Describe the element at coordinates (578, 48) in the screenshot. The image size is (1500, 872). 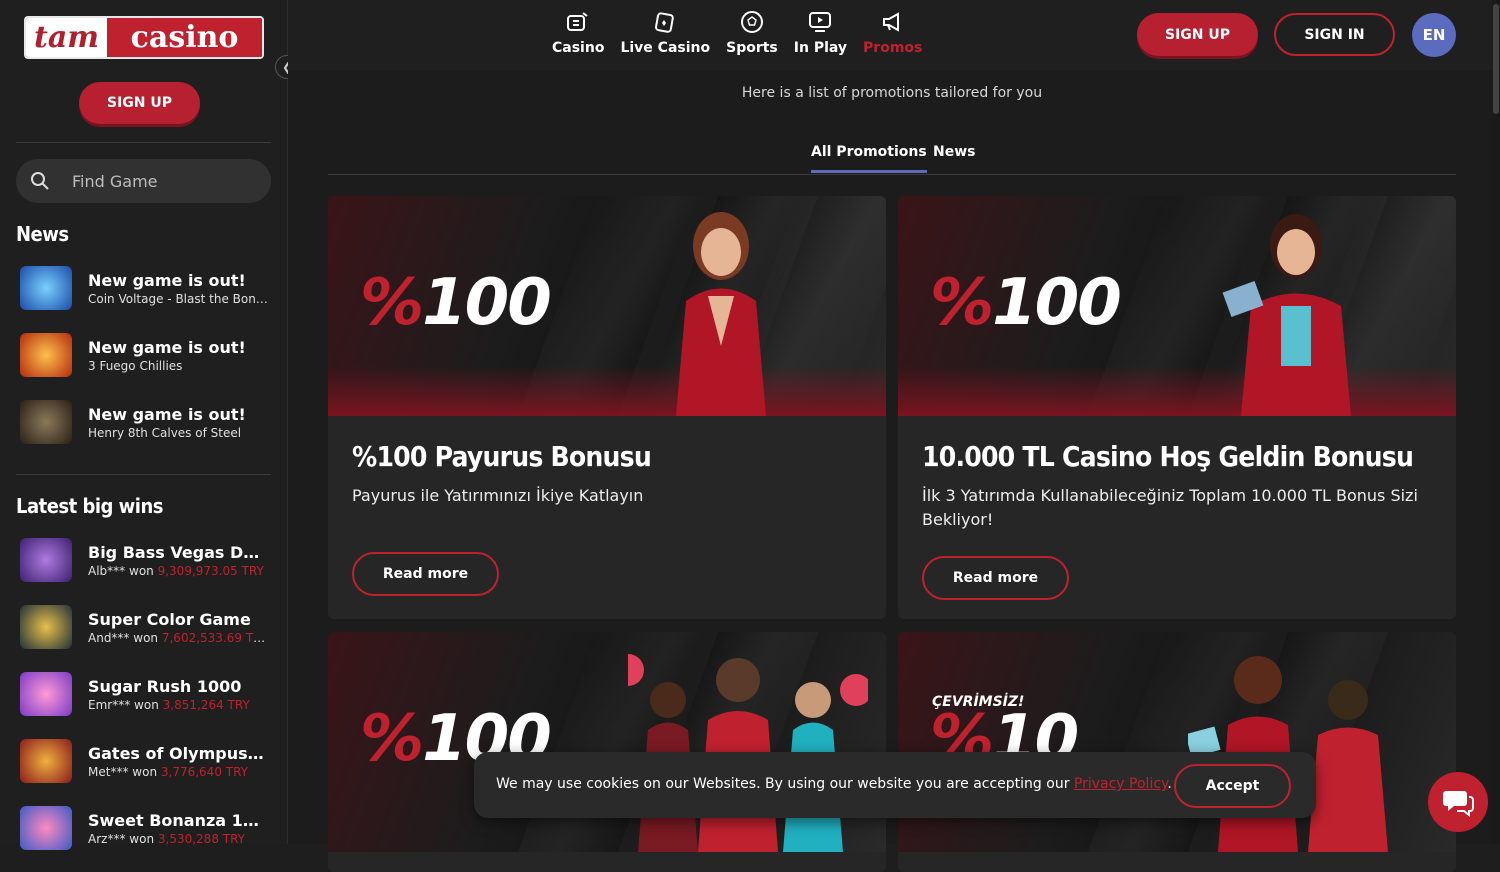
I see `nav-label: Casino` at that location.